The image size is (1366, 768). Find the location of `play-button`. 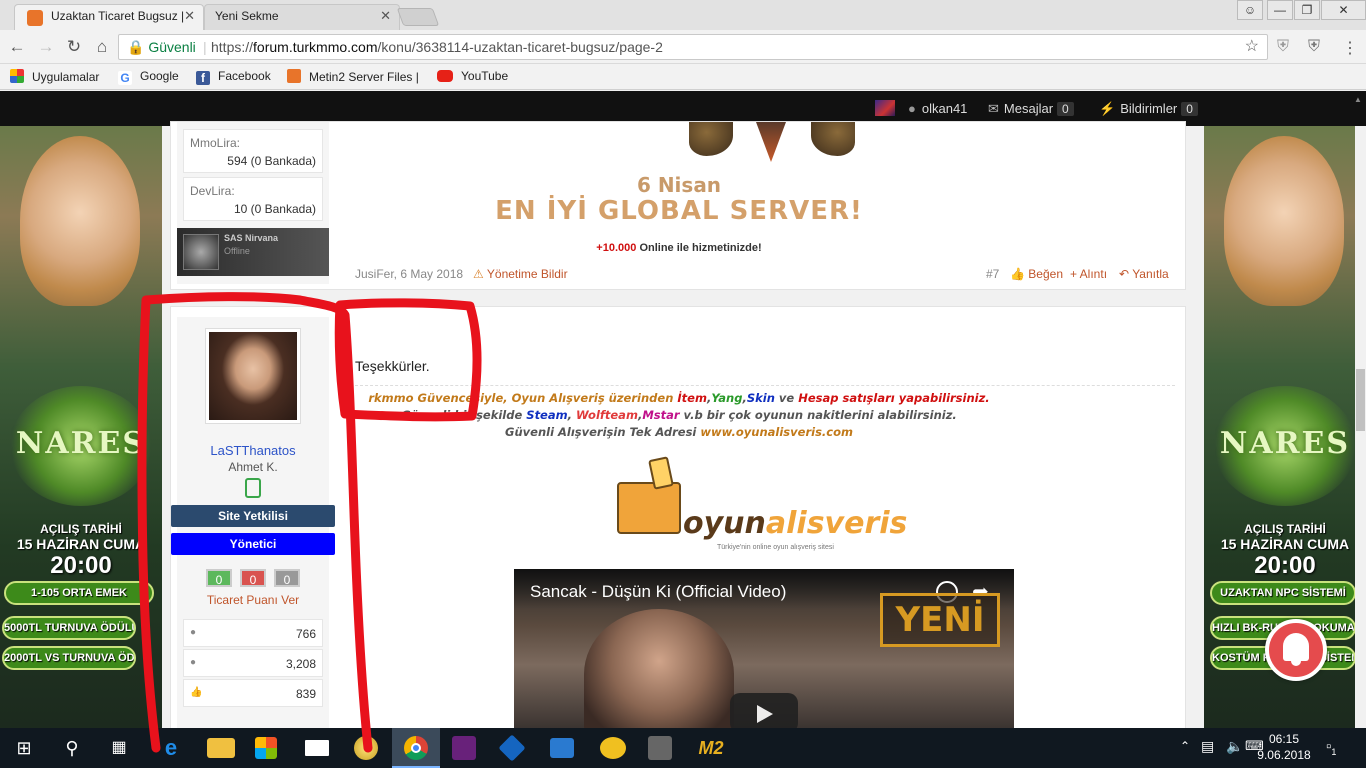

play-button is located at coordinates (764, 710).